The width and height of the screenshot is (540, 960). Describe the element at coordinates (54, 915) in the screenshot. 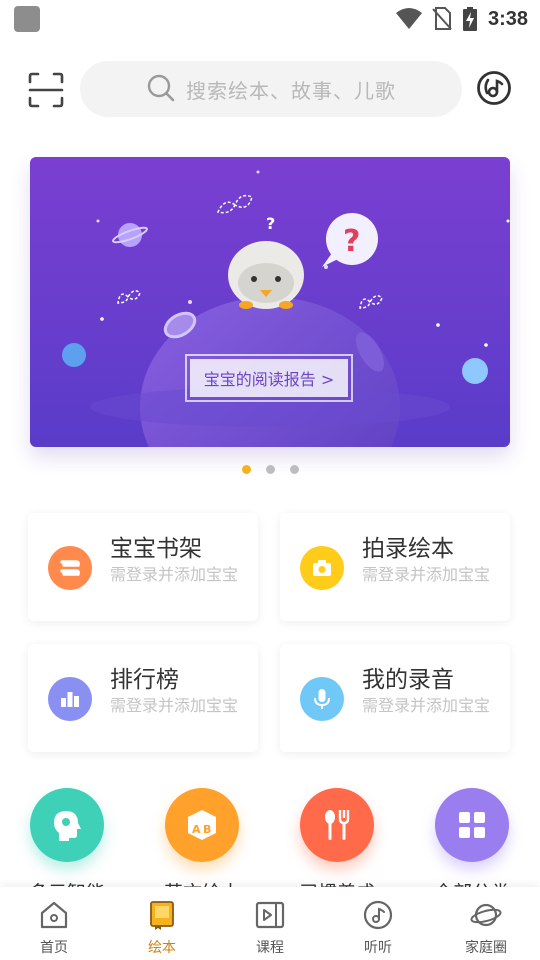

I see `home-icon` at that location.